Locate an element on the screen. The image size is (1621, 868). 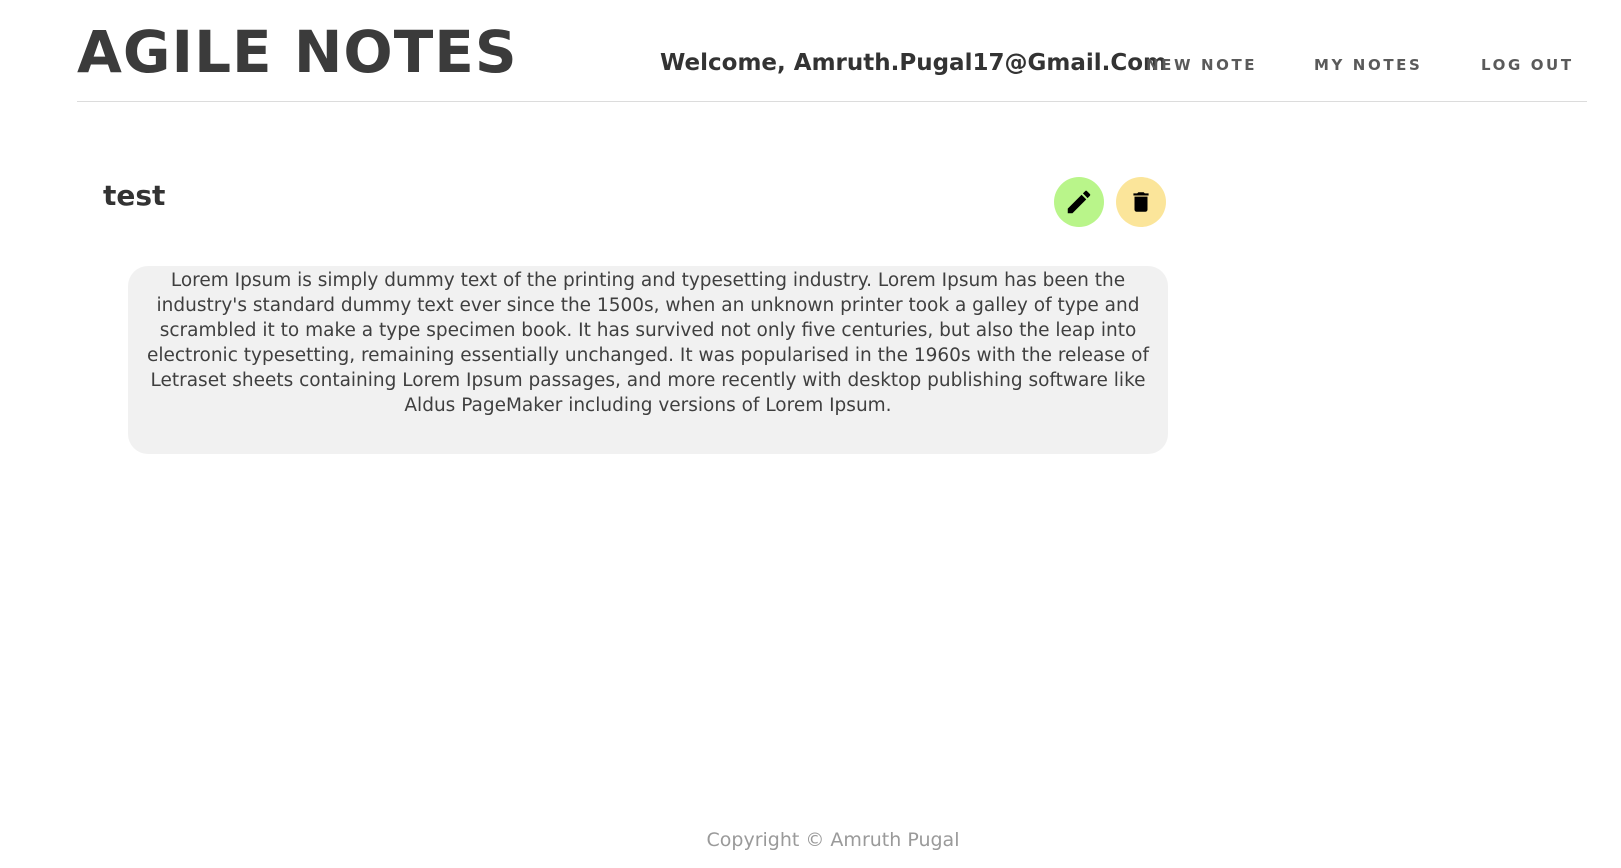
delete-note-button is located at coordinates (1141, 202).